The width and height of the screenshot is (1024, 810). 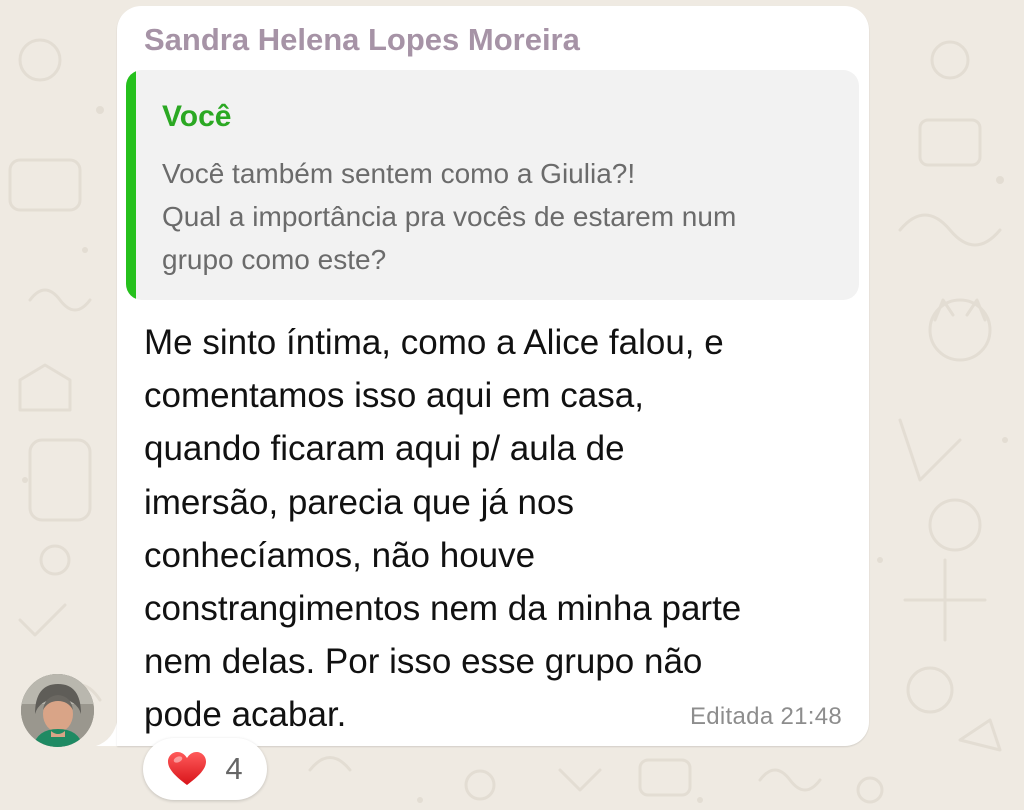 I want to click on message-line: conhecíamos, não houve, so click(x=340, y=555).